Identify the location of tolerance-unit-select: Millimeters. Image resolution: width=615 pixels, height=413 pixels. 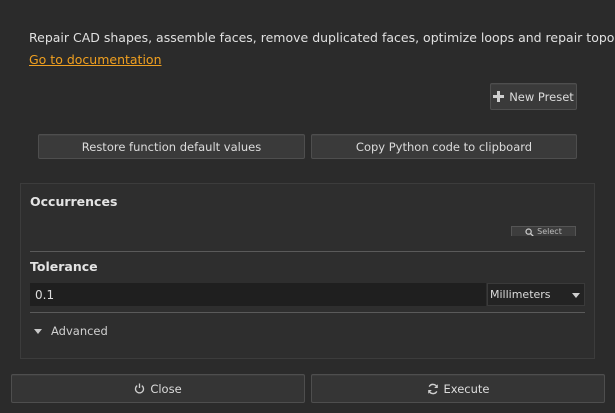
(536, 294).